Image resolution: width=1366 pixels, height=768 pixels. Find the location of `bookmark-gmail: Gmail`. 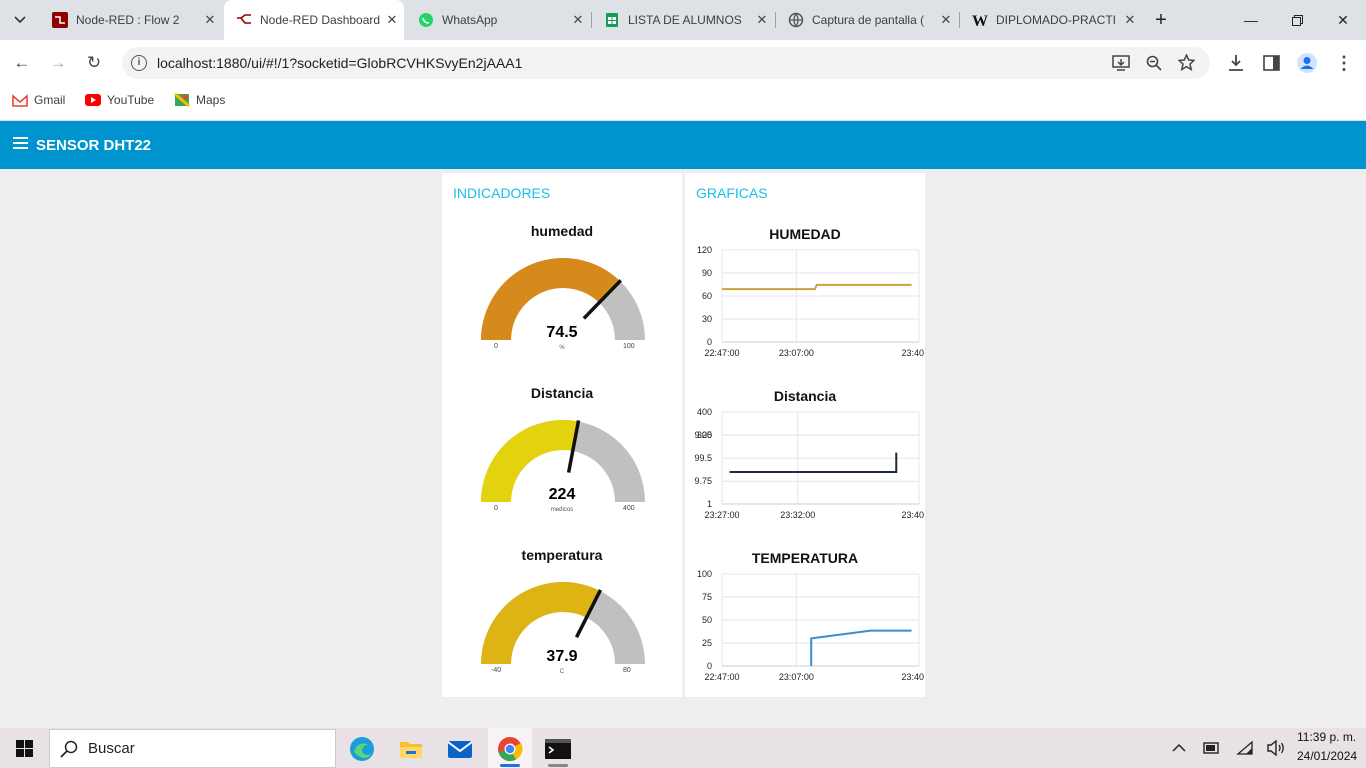

bookmark-gmail: Gmail is located at coordinates (38, 100).